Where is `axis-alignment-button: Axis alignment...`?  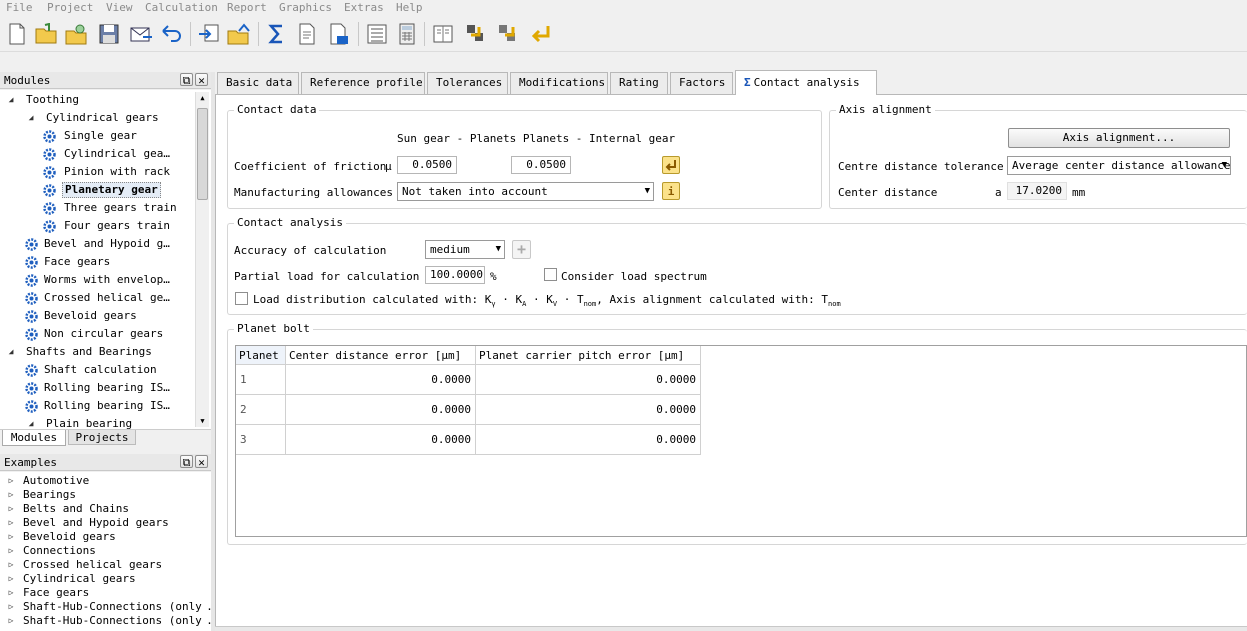
axis-alignment-button: Axis alignment... is located at coordinates (1119, 138).